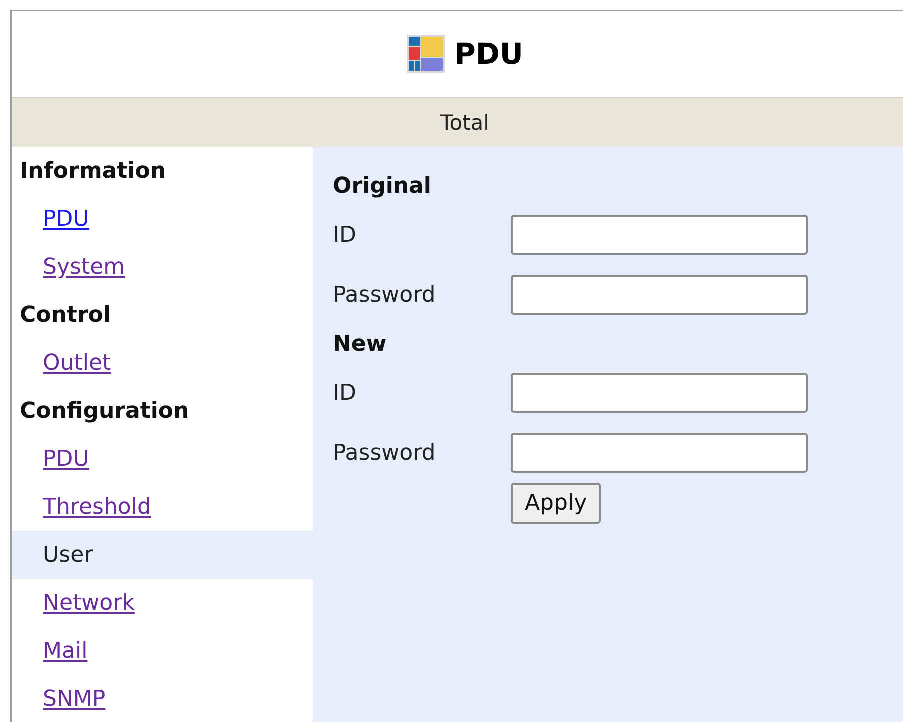 This screenshot has width=903, height=722. Describe the element at coordinates (382, 186) in the screenshot. I see `section-heading: Original` at that location.